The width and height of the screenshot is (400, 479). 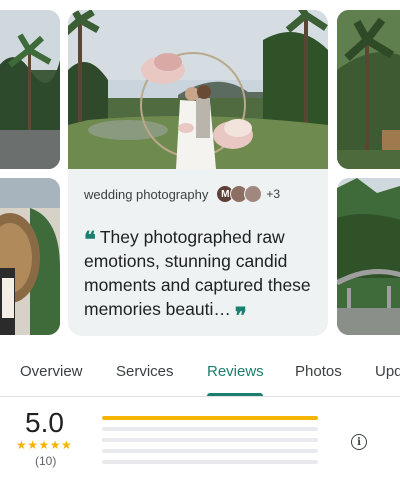 What do you see at coordinates (273, 194) in the screenshot?
I see `more-avatars-count: +3` at bounding box center [273, 194].